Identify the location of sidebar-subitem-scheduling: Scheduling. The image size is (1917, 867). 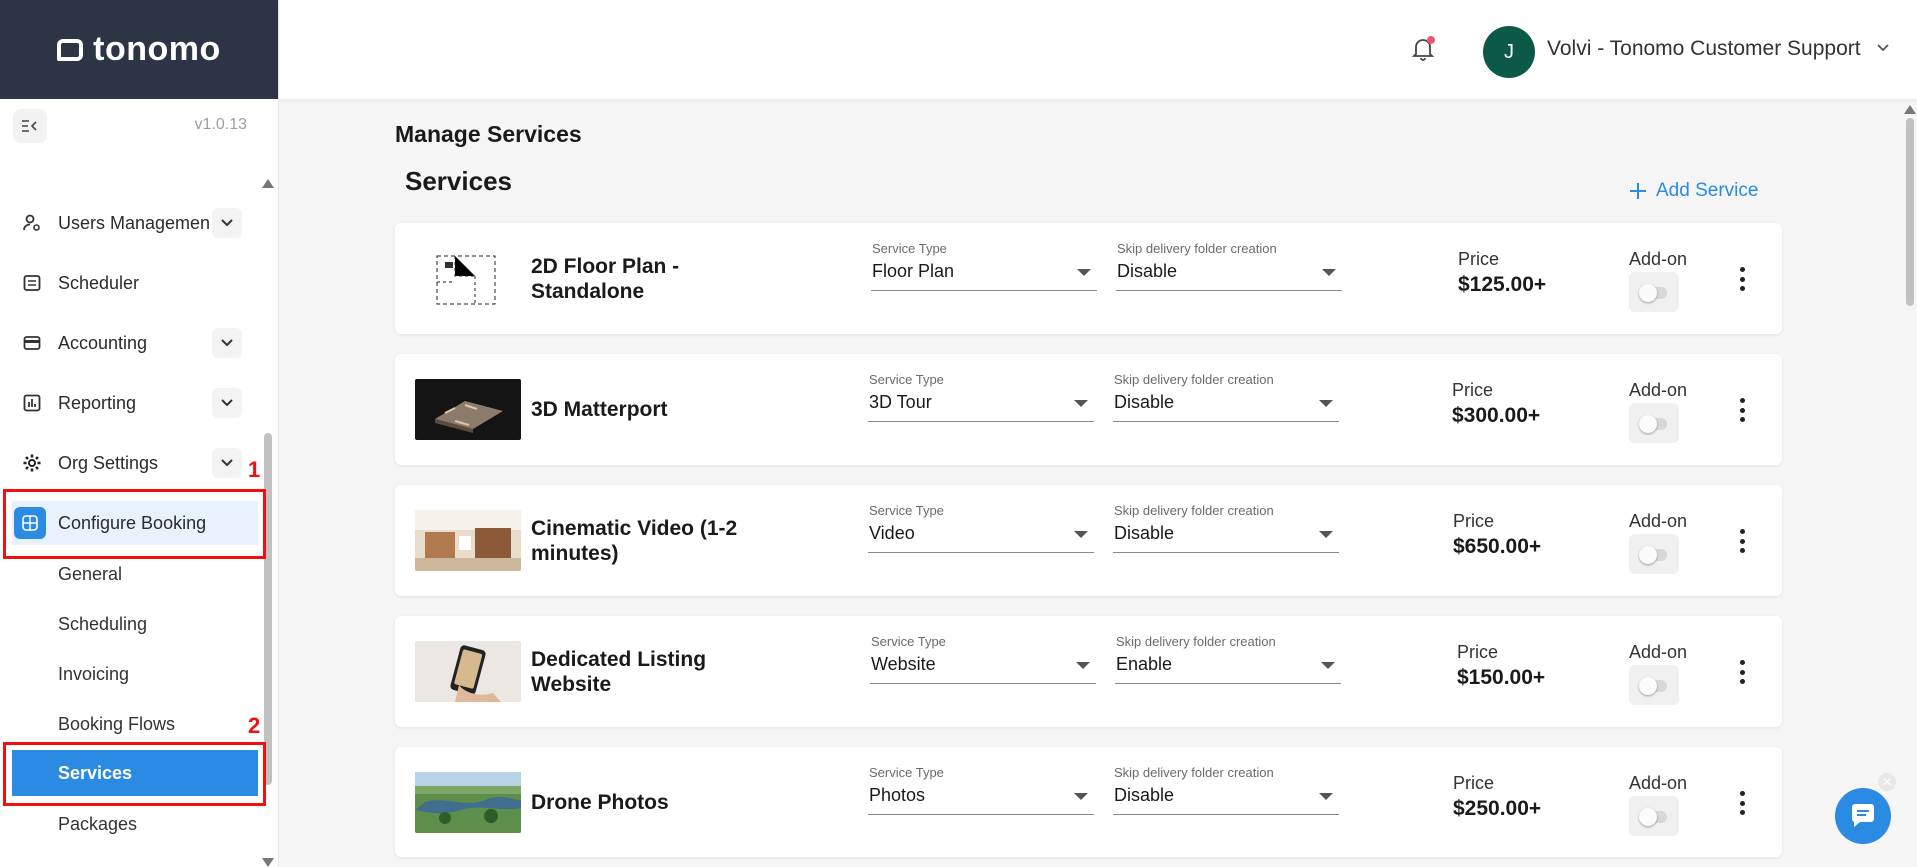
(135, 624).